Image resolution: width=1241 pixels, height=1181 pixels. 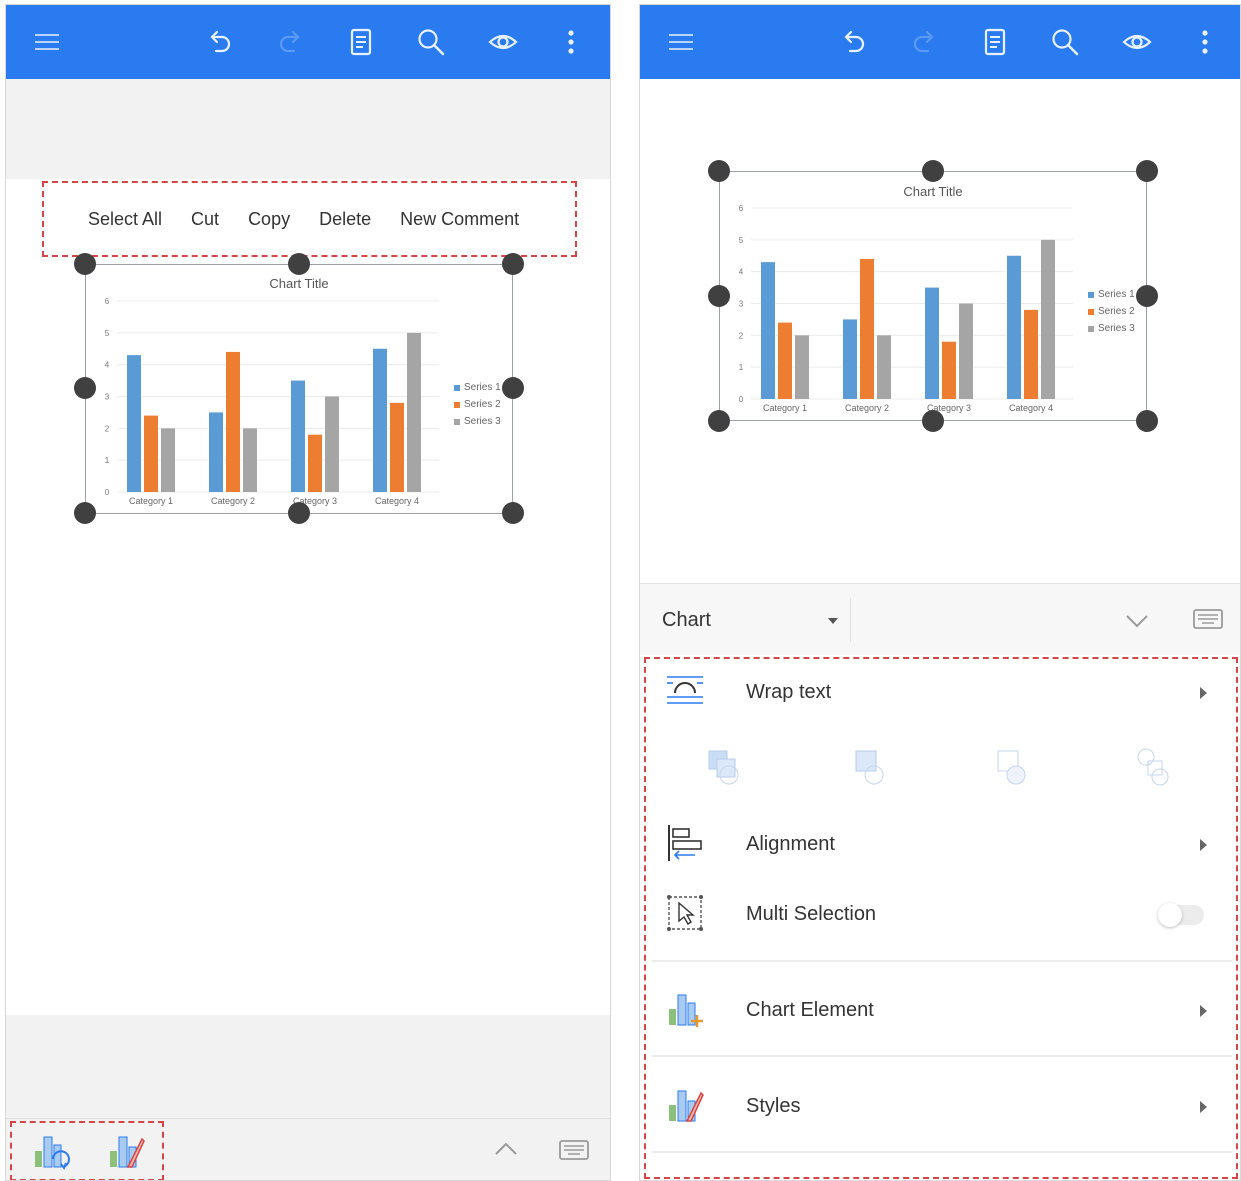 I want to click on x-tick-label: Category 4, so click(x=1031, y=408).